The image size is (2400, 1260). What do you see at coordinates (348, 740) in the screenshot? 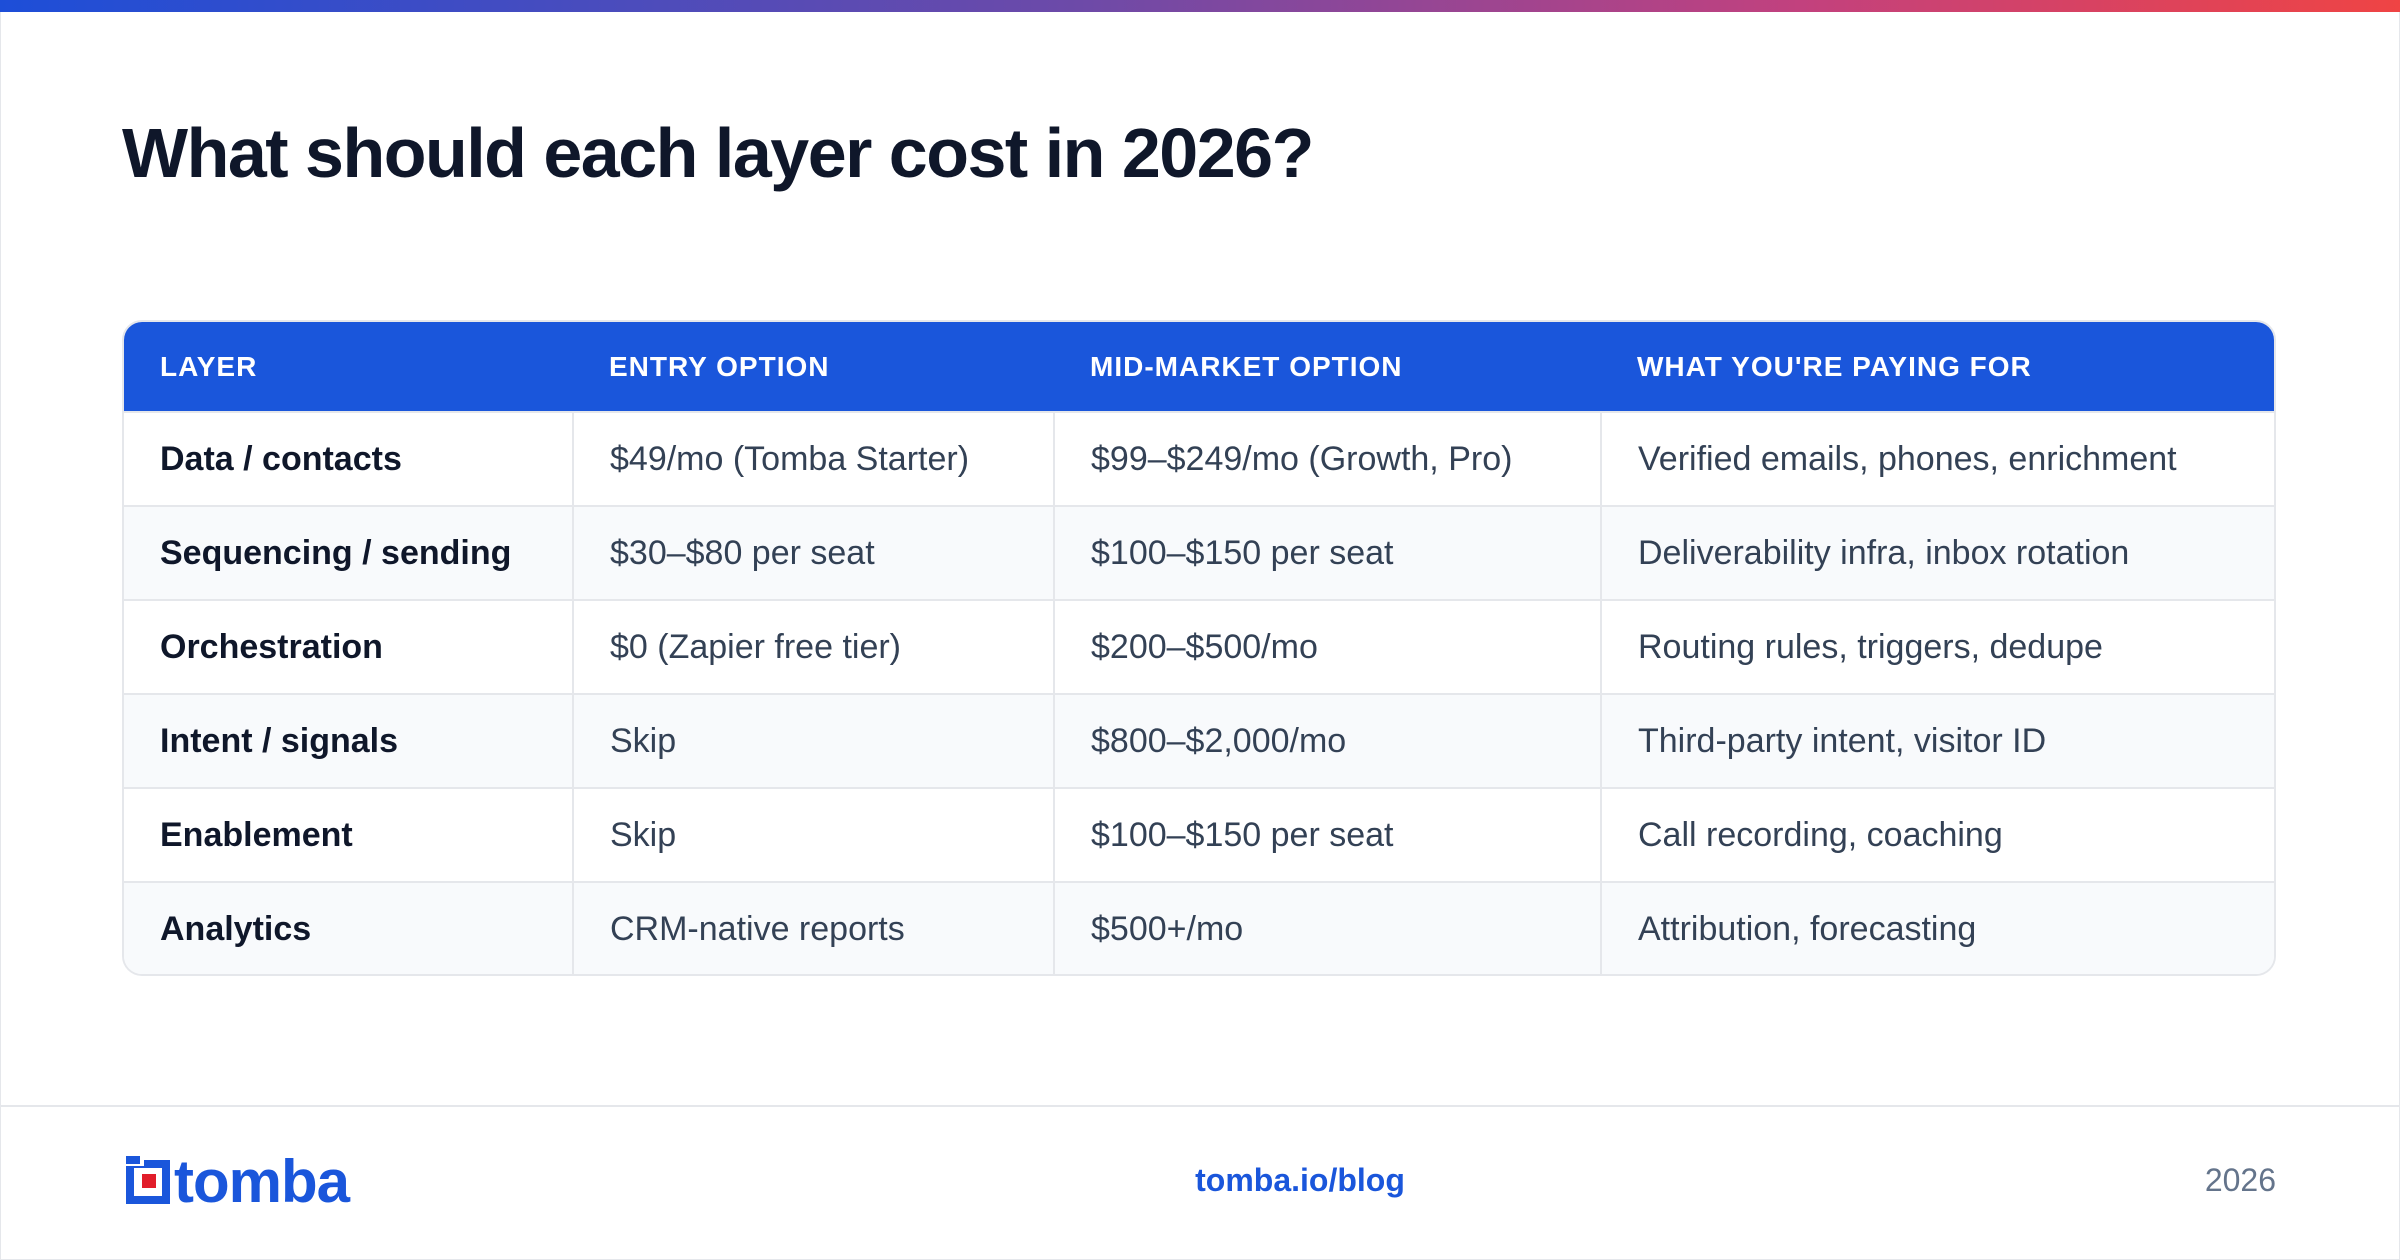
I see `cell-layer: Intent / signals` at bounding box center [348, 740].